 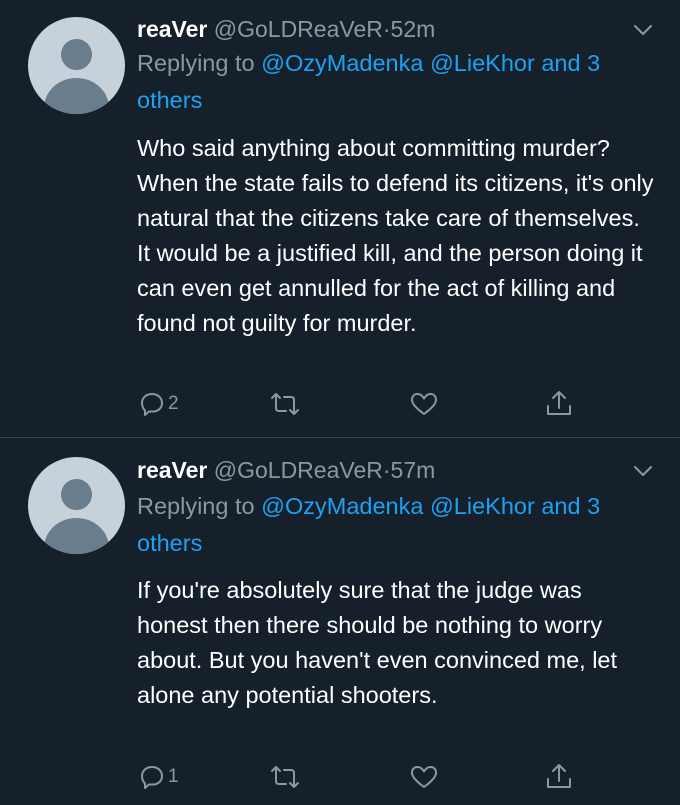 I want to click on reply-count: 2, so click(x=173, y=403).